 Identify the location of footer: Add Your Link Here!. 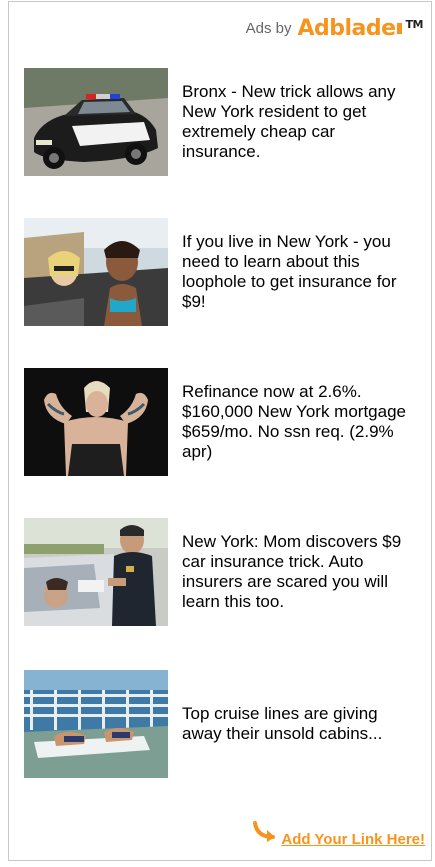
(338, 834).